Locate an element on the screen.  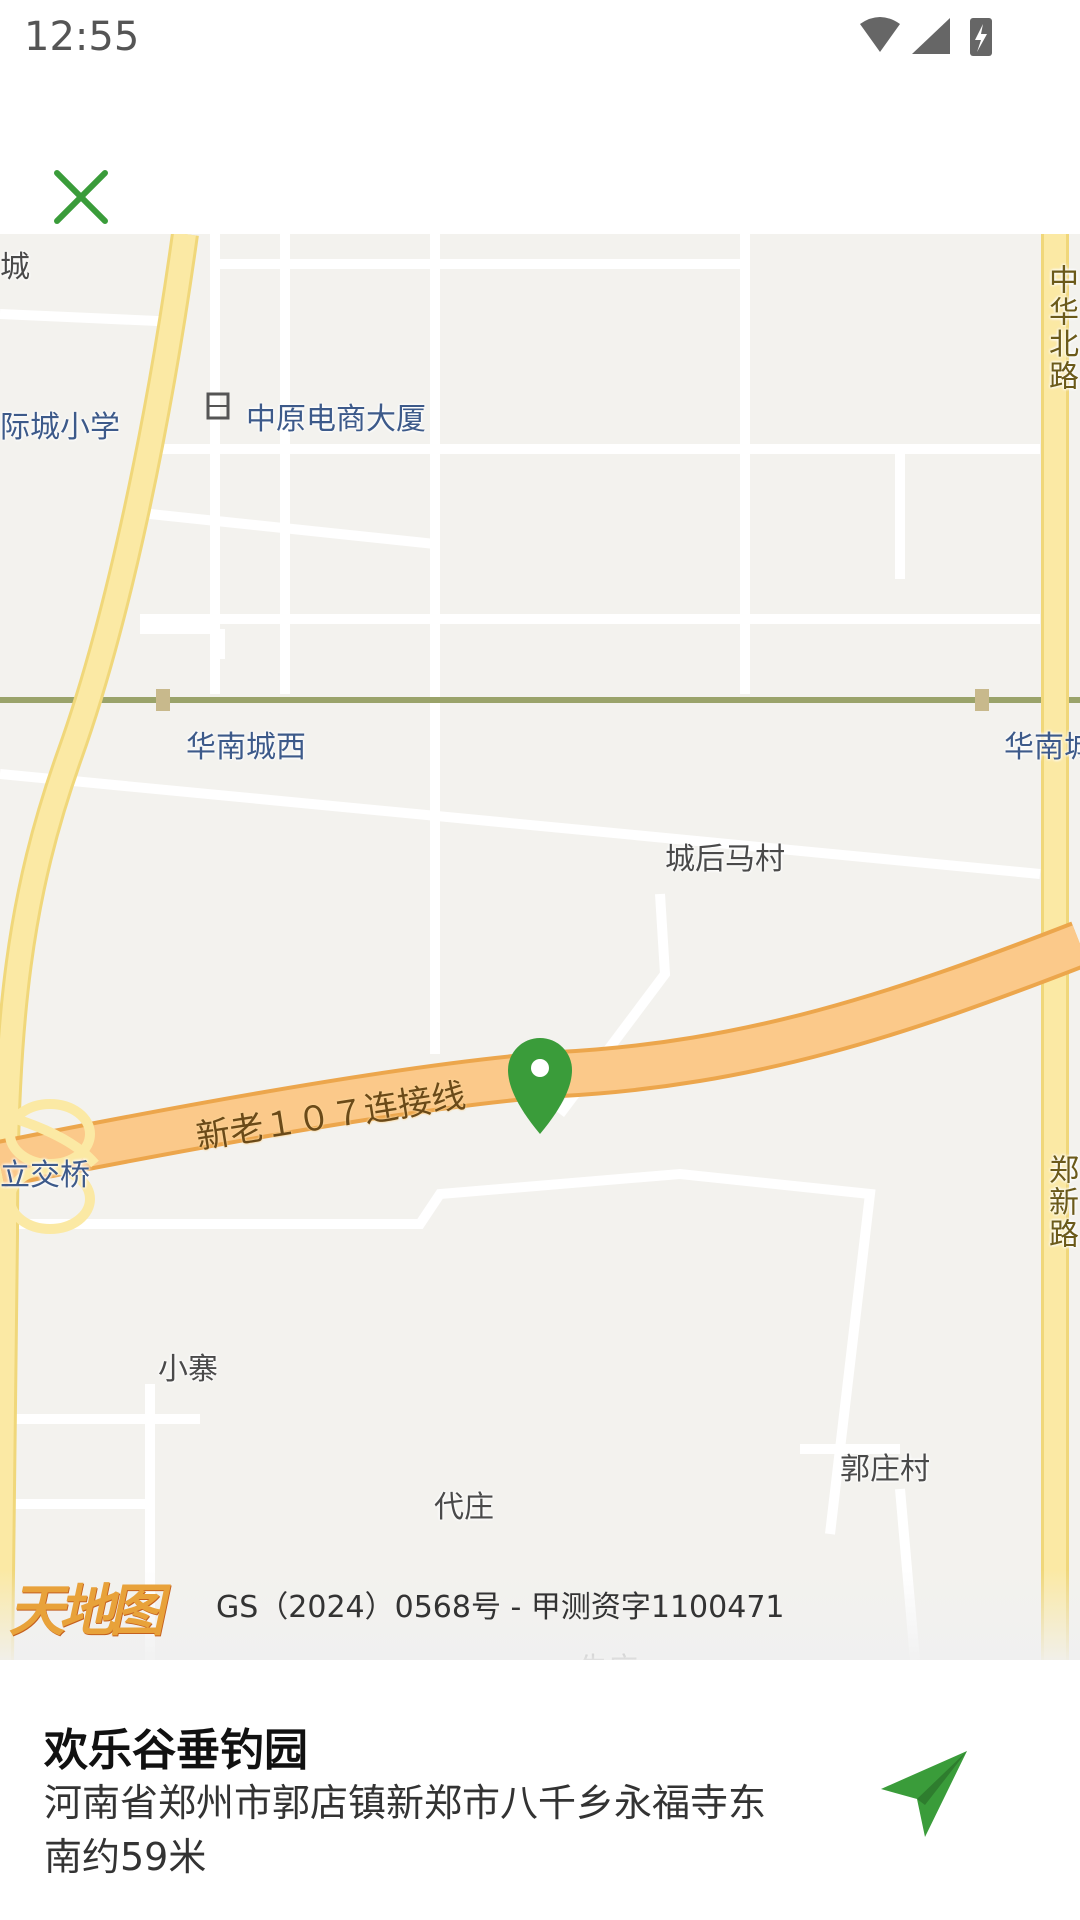
place-name: 欢乐谷垂钓园 is located at coordinates (176, 1750).